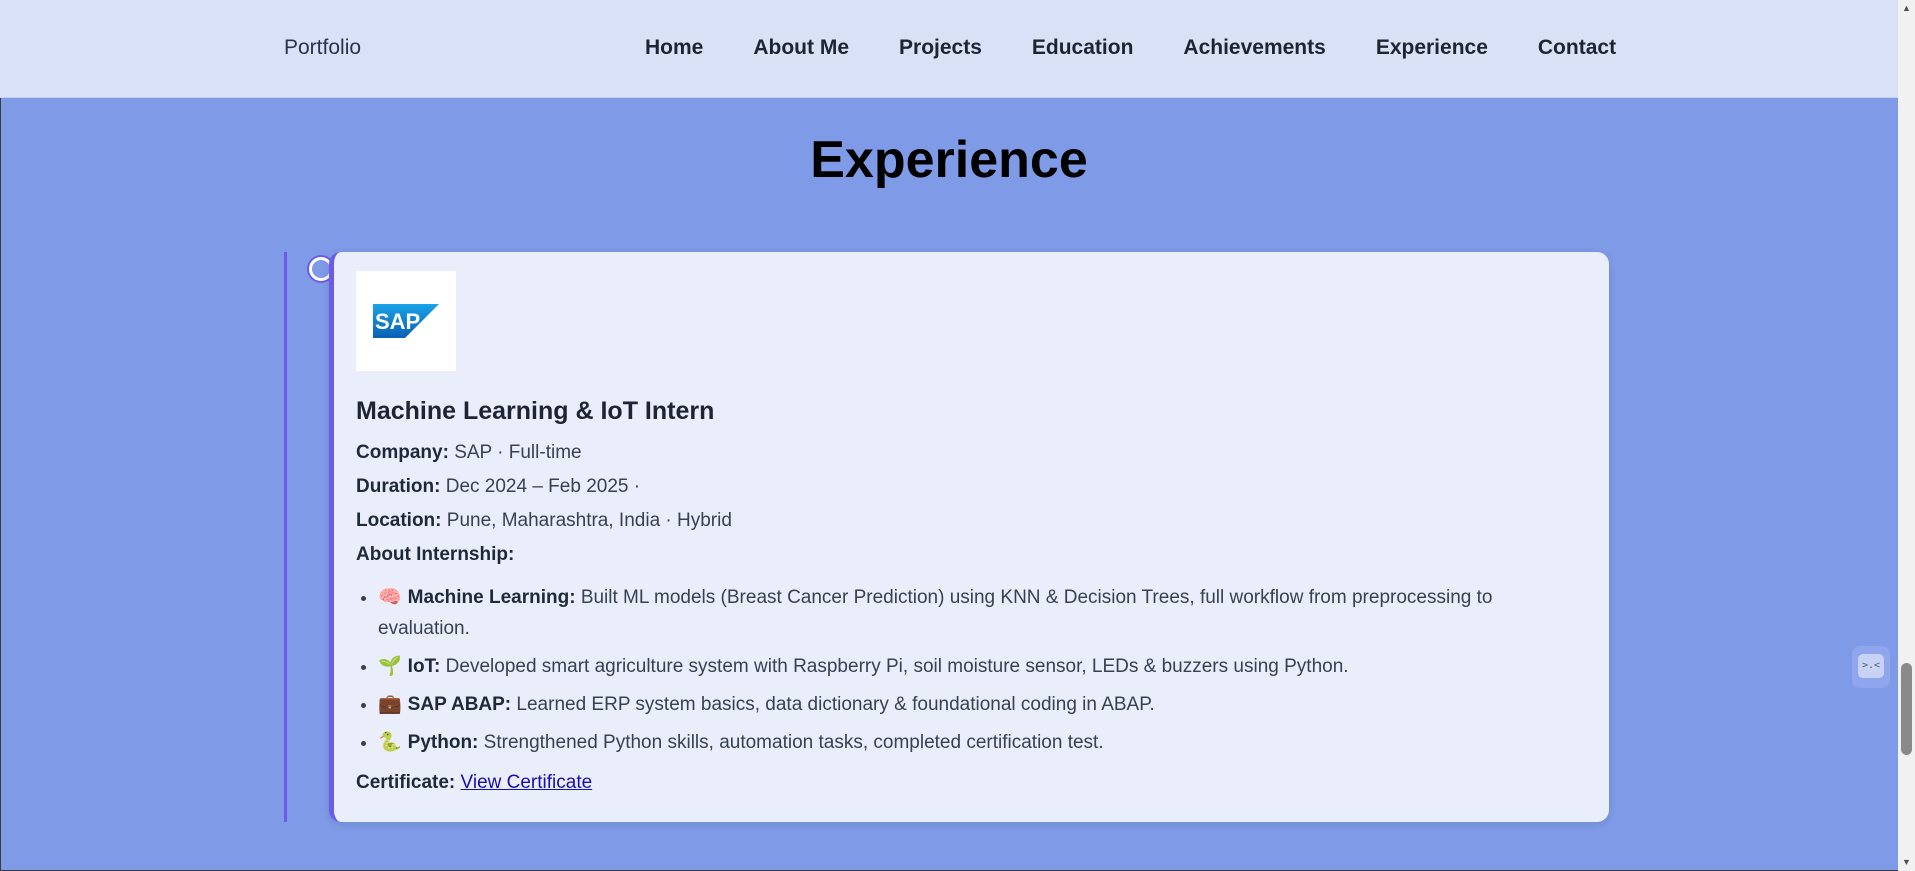 This screenshot has height=871, width=1915. Describe the element at coordinates (285, 537) in the screenshot. I see `timeline-line` at that location.